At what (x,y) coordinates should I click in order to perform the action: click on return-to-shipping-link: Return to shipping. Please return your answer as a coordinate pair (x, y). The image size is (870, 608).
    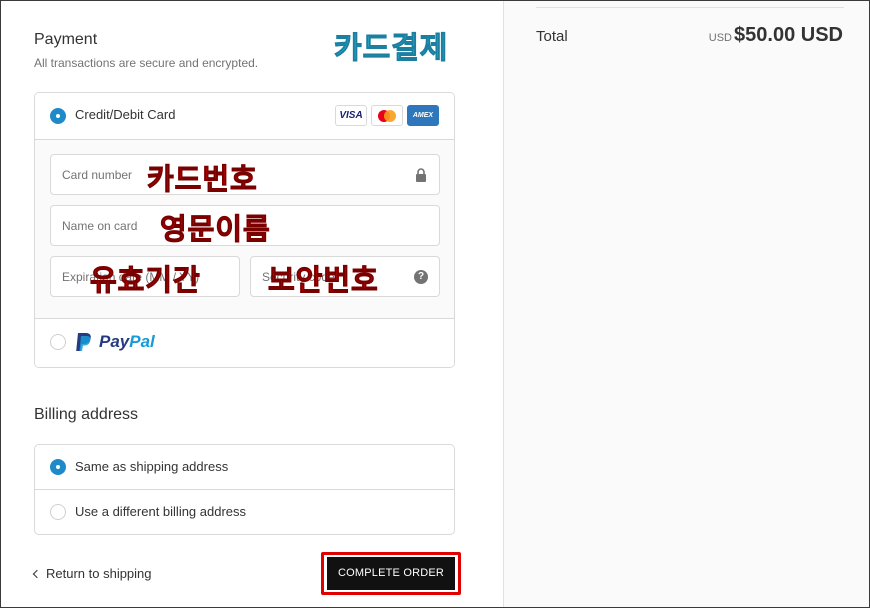
    Looking at the image, I should click on (92, 573).